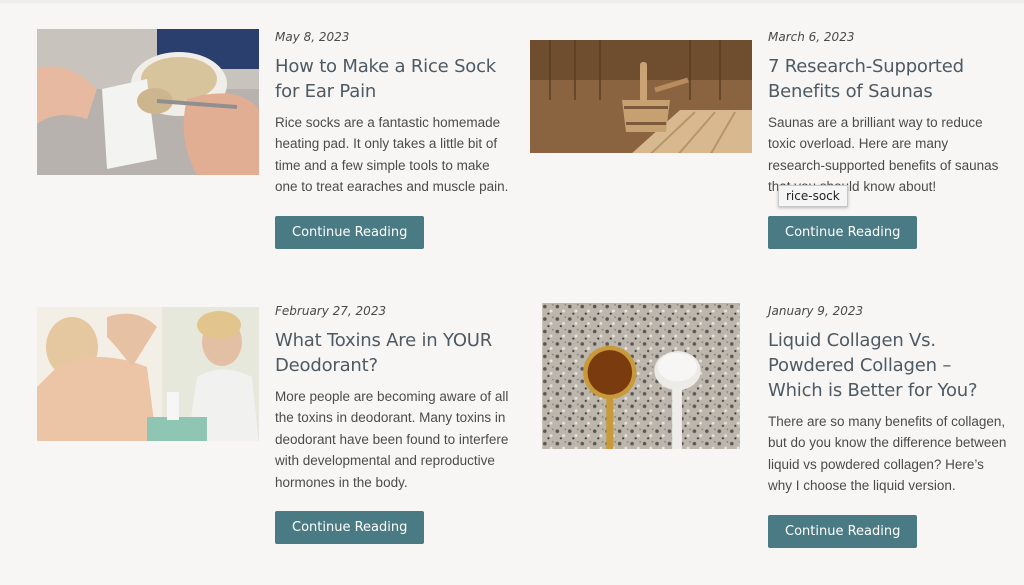 Image resolution: width=1024 pixels, height=585 pixels. Describe the element at coordinates (811, 37) in the screenshot. I see `post-date: March 6, 2023` at that location.